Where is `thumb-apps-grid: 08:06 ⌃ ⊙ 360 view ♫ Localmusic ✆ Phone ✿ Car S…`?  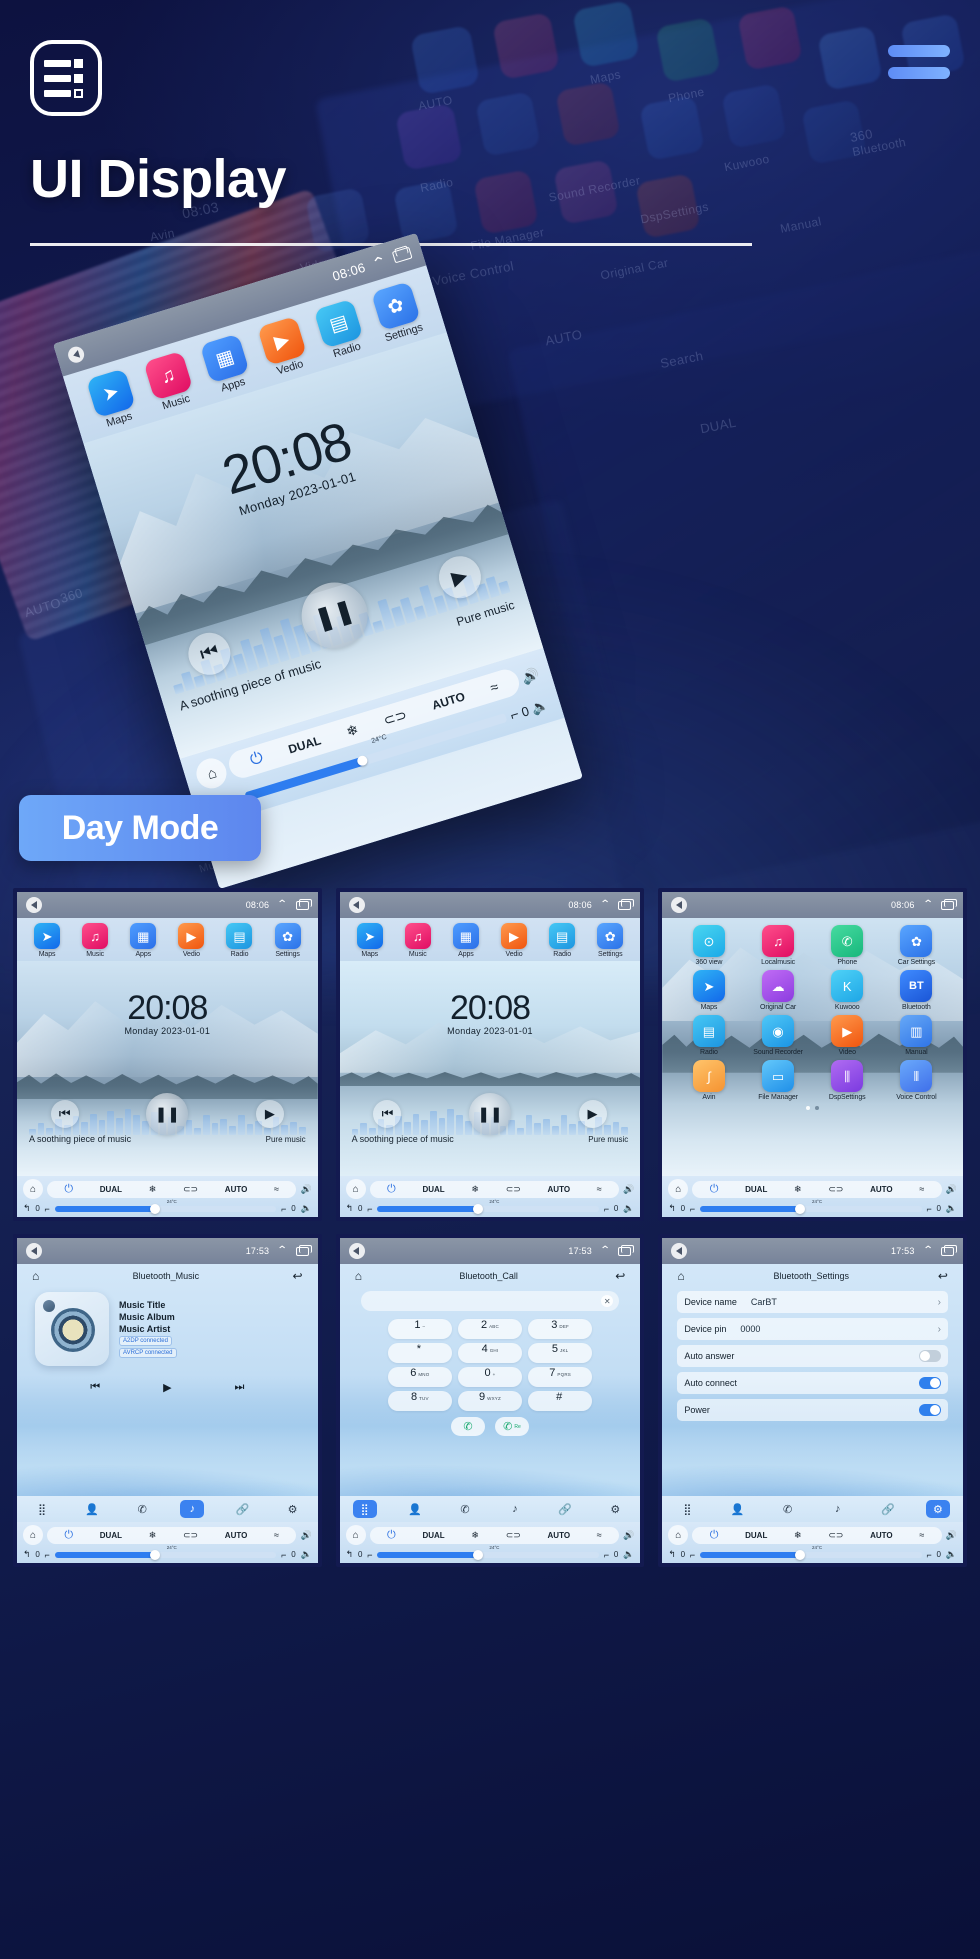 thumb-apps-grid: 08:06 ⌃ ⊙ 360 view ♫ Localmusic ✆ Phone ✿ Car S… is located at coordinates (812, 1054).